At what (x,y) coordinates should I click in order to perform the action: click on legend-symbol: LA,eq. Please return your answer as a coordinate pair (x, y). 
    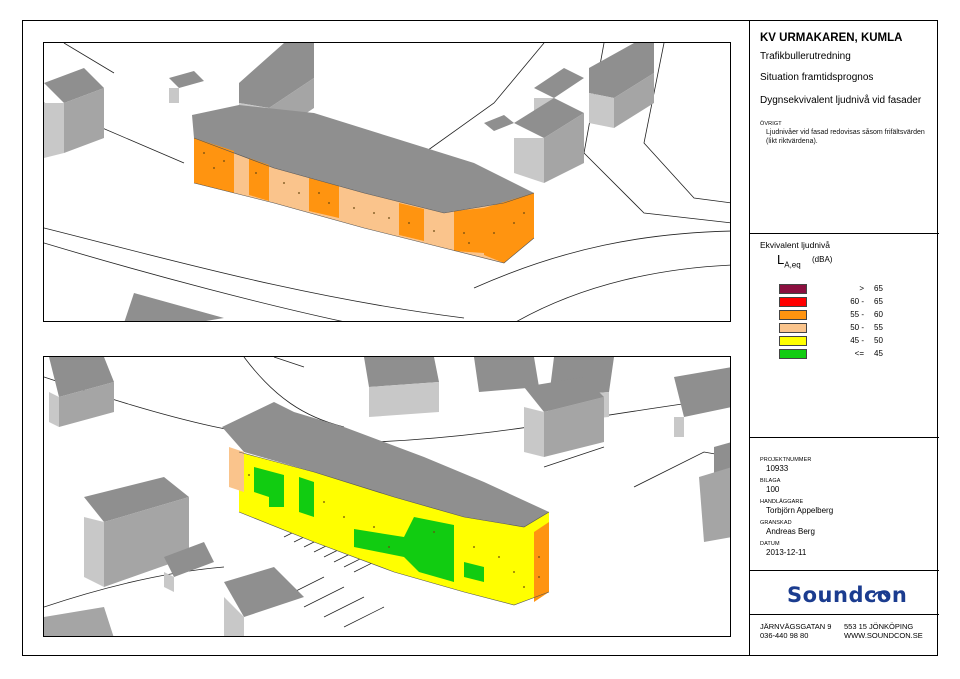
    Looking at the image, I should click on (789, 261).